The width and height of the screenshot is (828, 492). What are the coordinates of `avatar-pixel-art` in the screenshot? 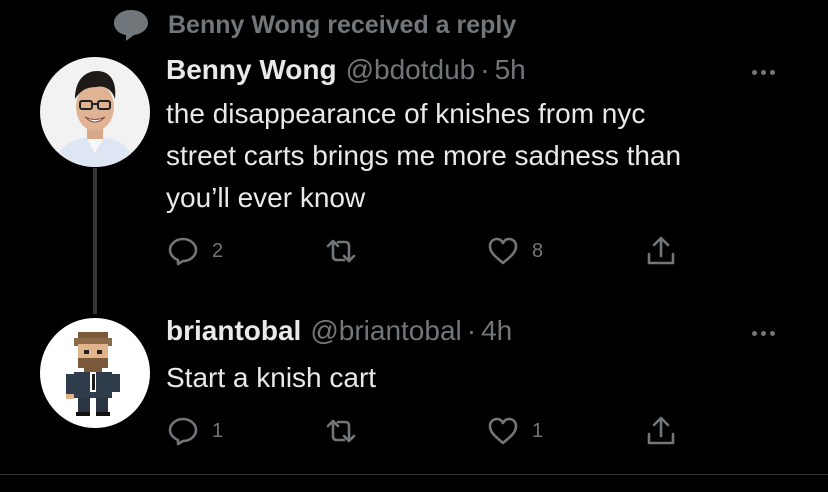 It's located at (95, 373).